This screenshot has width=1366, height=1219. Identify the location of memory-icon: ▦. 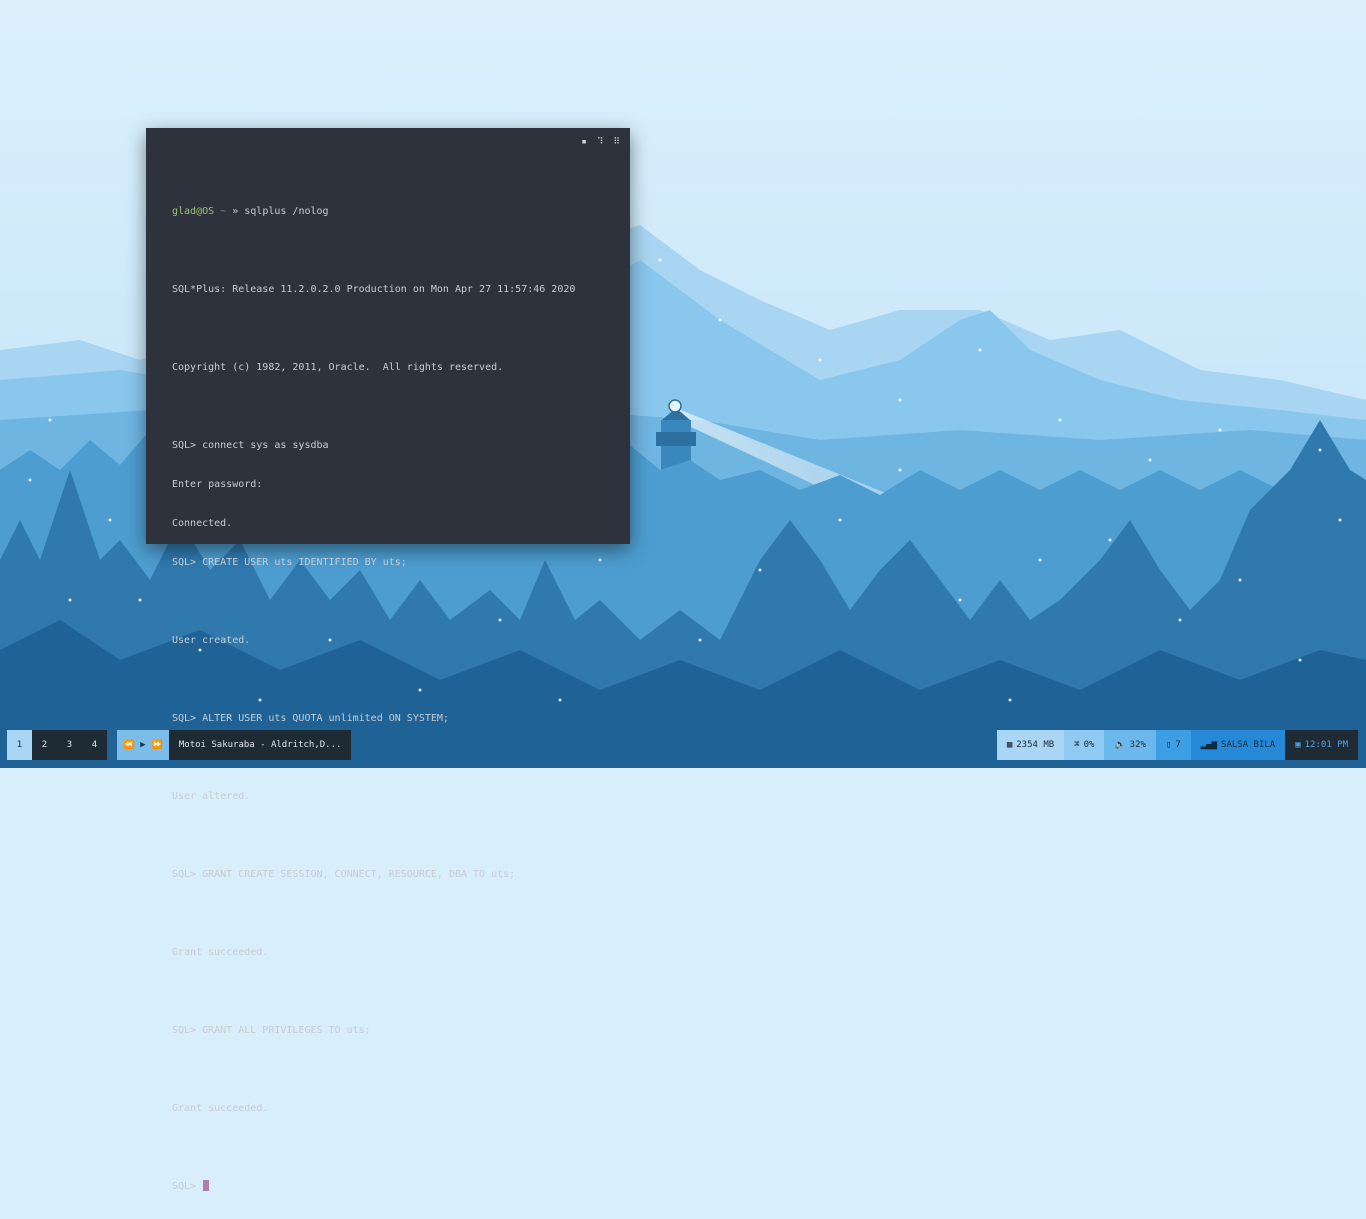
(1009, 745).